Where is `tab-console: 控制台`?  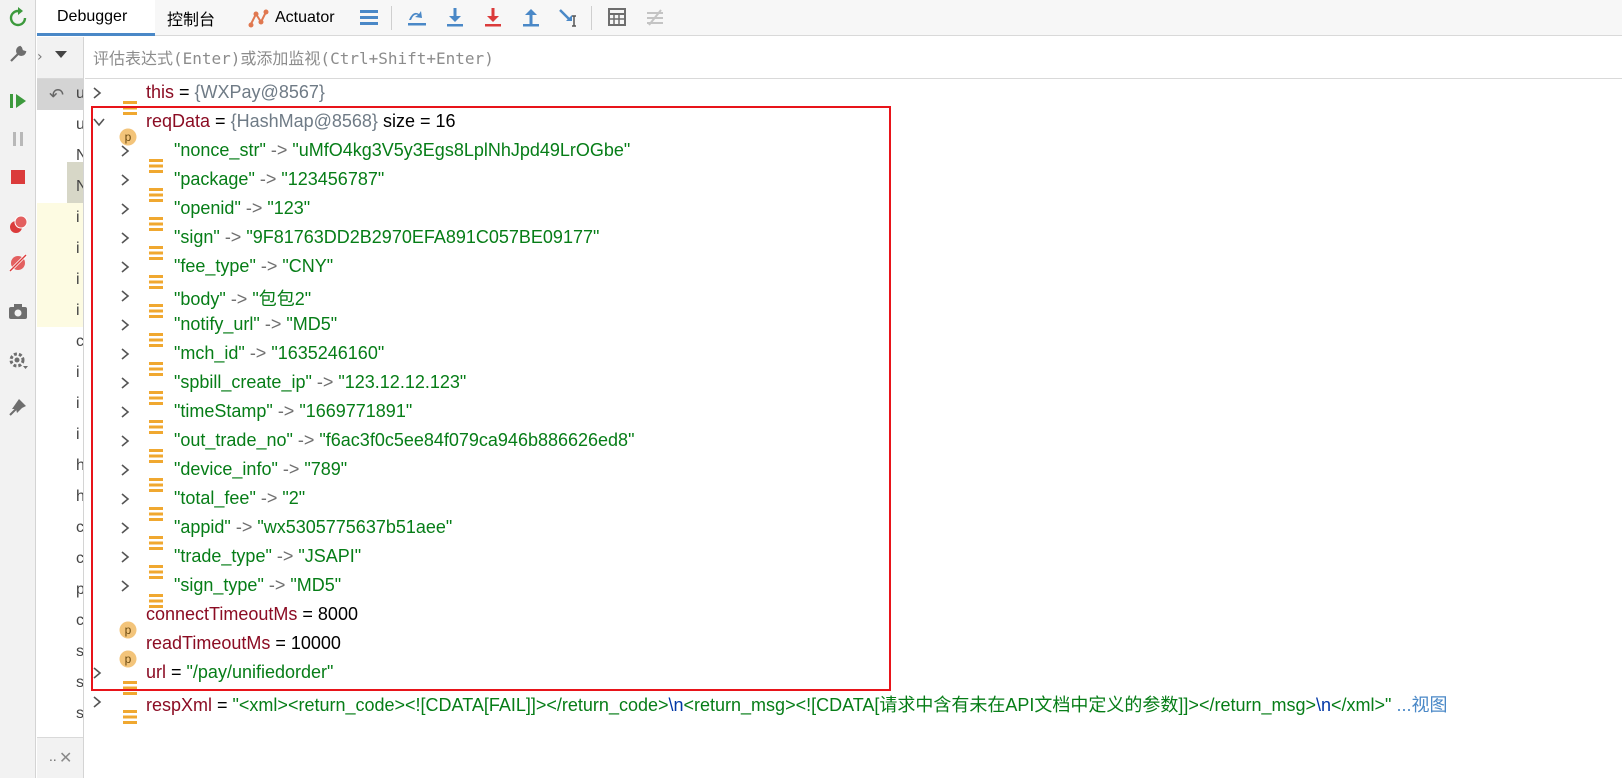
tab-console: 控制台 is located at coordinates (191, 18).